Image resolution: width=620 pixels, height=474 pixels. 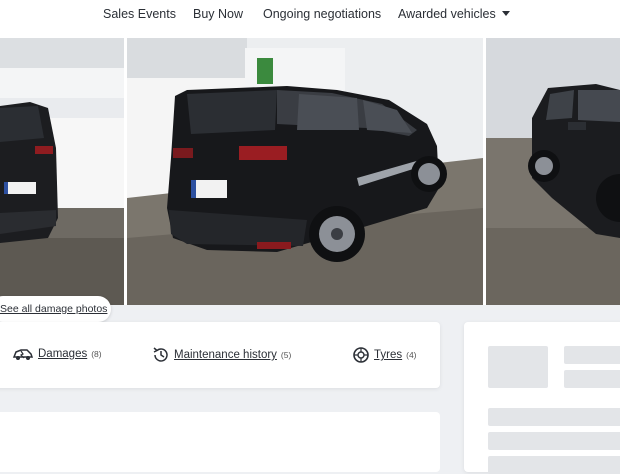 I want to click on chevron-down-icon, so click(x=505, y=14).